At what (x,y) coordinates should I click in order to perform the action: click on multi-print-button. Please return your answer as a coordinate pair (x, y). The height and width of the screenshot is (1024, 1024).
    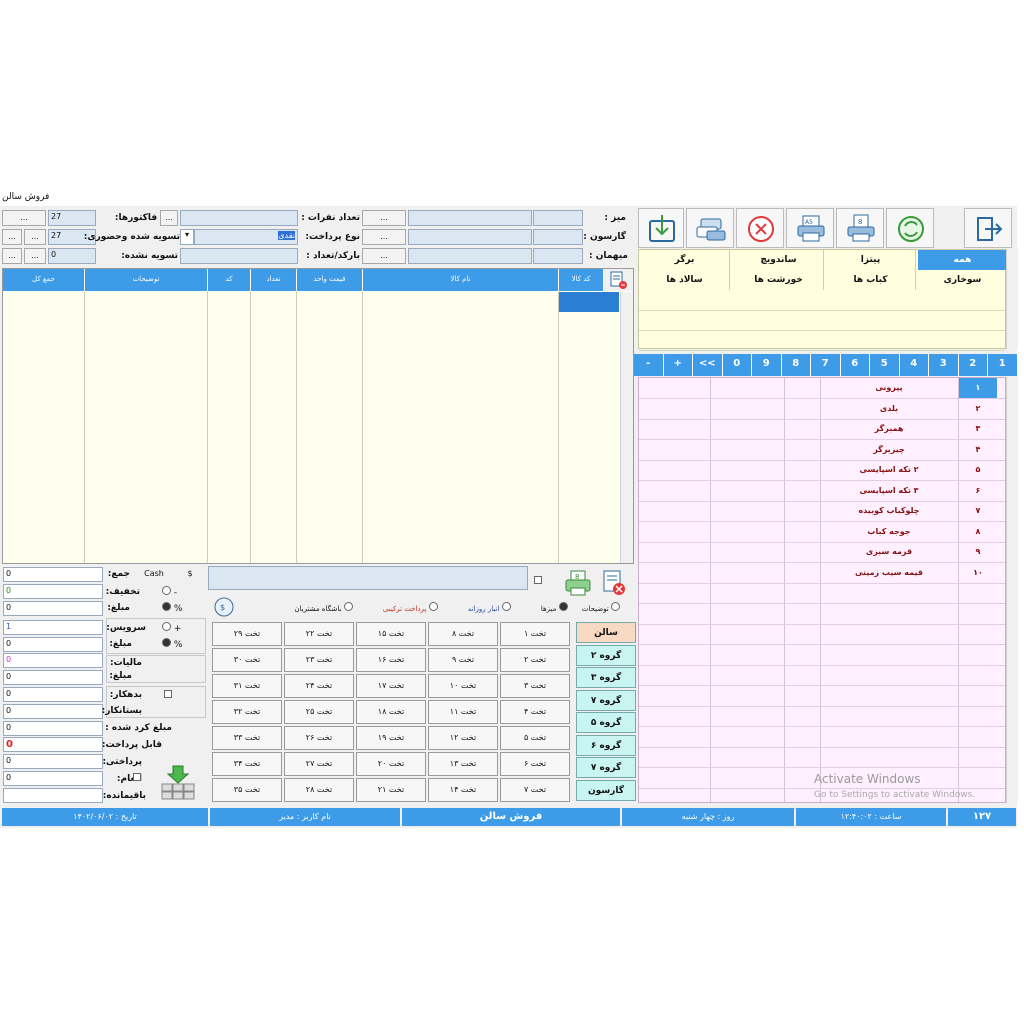
    Looking at the image, I should click on (710, 228).